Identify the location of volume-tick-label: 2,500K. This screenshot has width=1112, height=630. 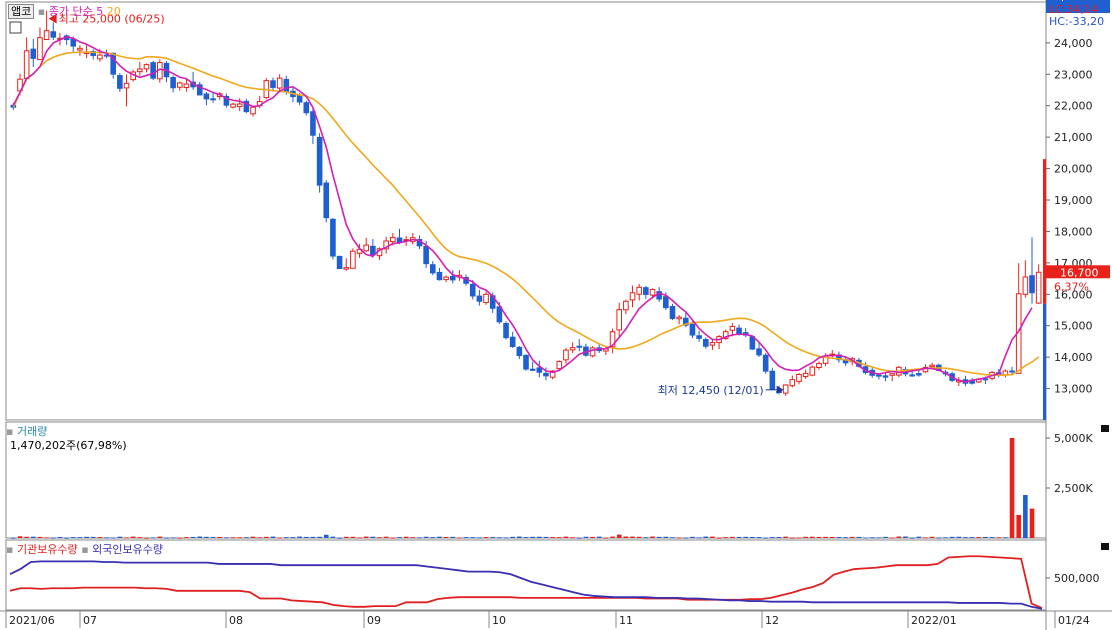
(1073, 488).